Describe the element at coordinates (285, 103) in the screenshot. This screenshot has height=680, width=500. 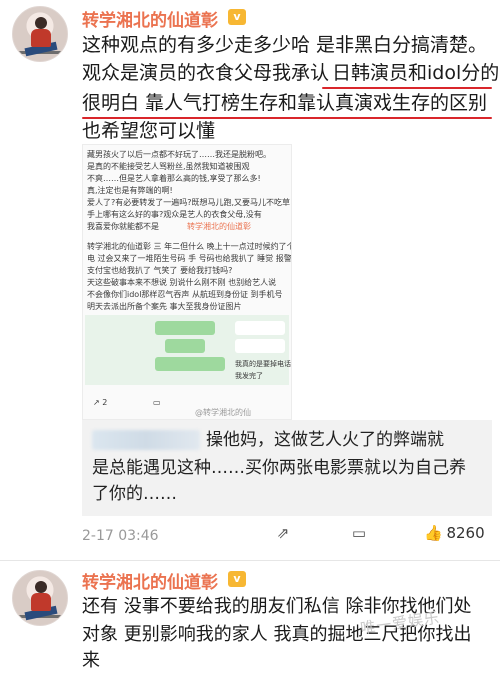
I see `post-text-line-3: 很明白 靠人气打榜生存和靠认真演戏生存的区别` at that location.